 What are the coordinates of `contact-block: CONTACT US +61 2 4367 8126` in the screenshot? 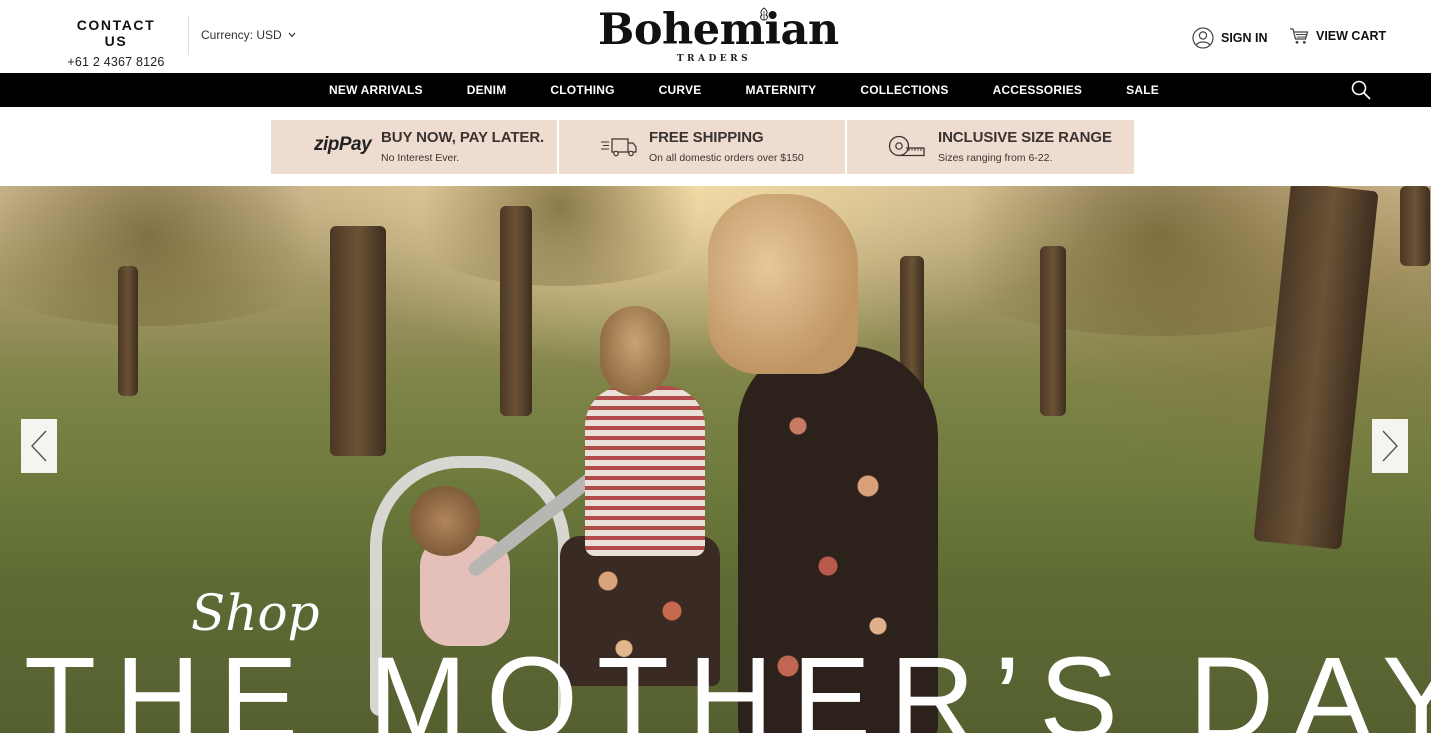 It's located at (116, 43).